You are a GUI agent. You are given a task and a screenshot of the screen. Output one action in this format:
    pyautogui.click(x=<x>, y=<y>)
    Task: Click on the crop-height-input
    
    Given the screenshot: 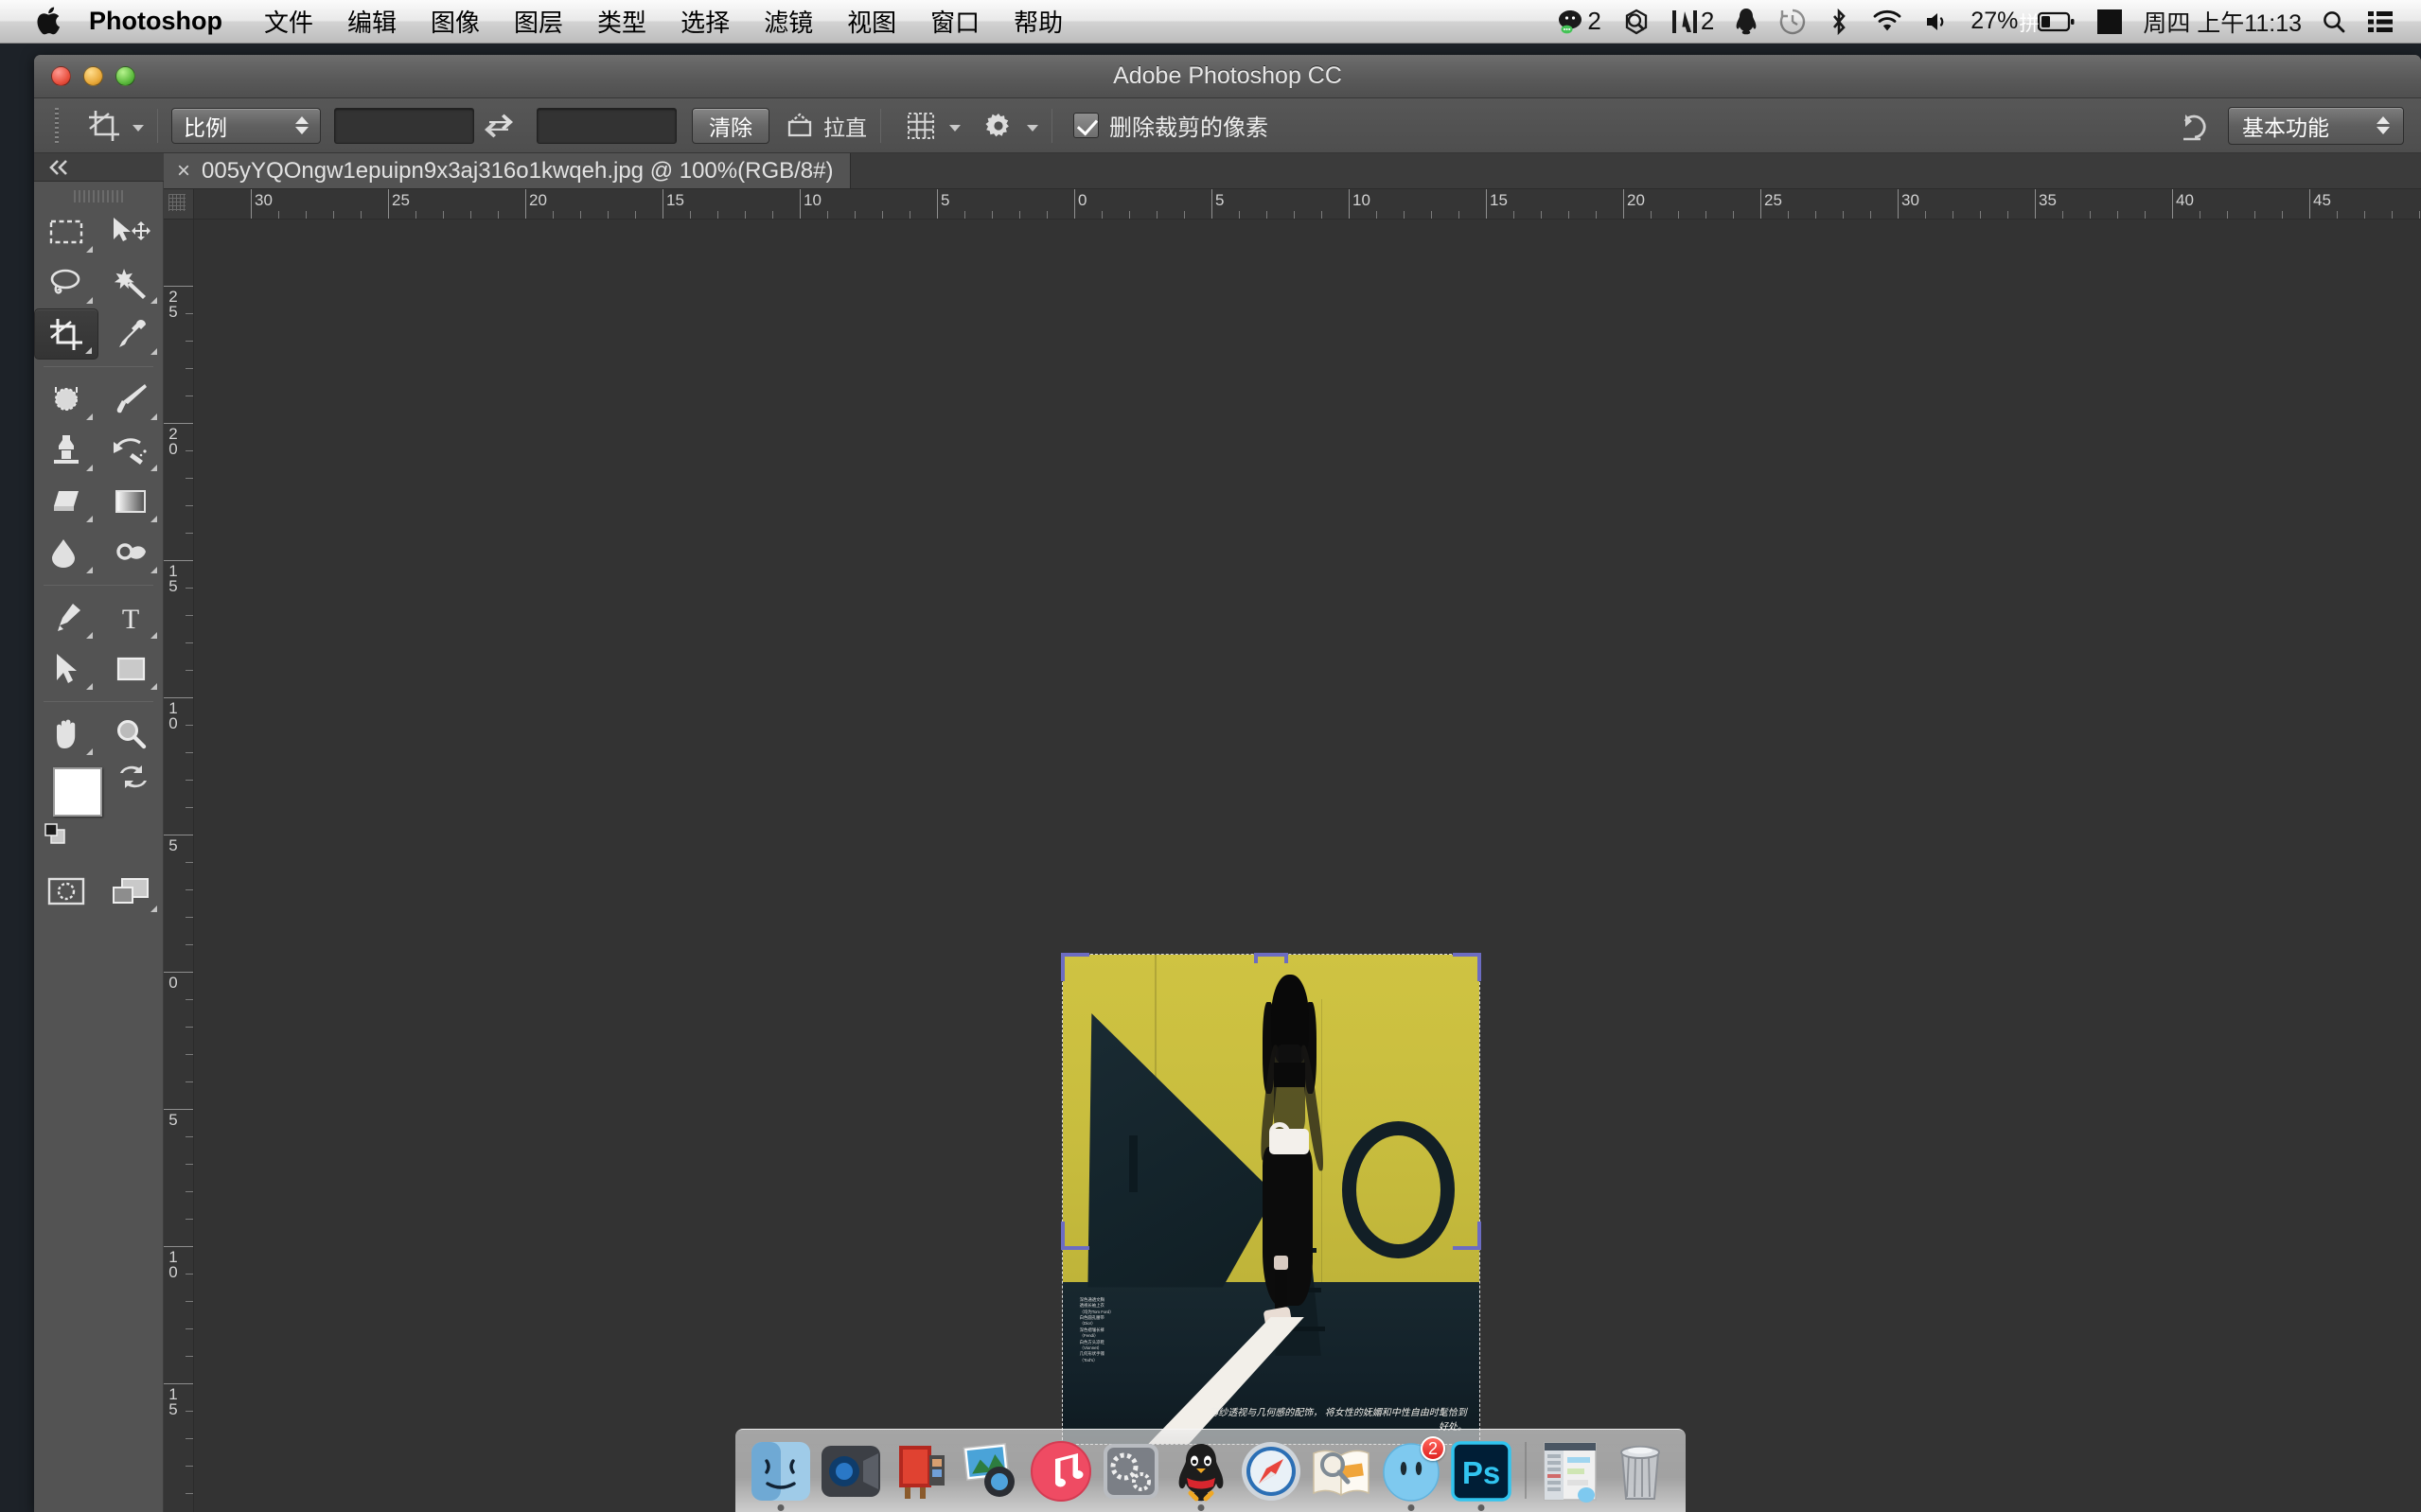 What is the action you would take?
    pyautogui.click(x=607, y=125)
    